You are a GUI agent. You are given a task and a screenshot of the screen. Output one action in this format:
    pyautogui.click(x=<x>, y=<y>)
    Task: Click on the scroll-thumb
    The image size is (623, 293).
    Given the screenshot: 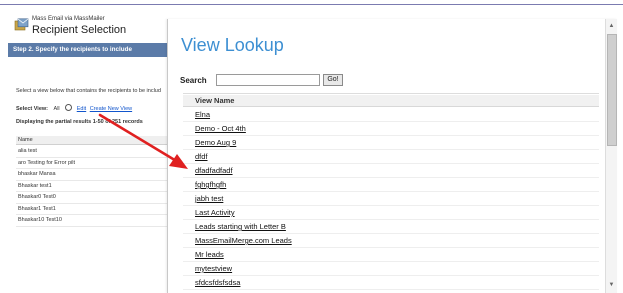 What is the action you would take?
    pyautogui.click(x=612, y=90)
    